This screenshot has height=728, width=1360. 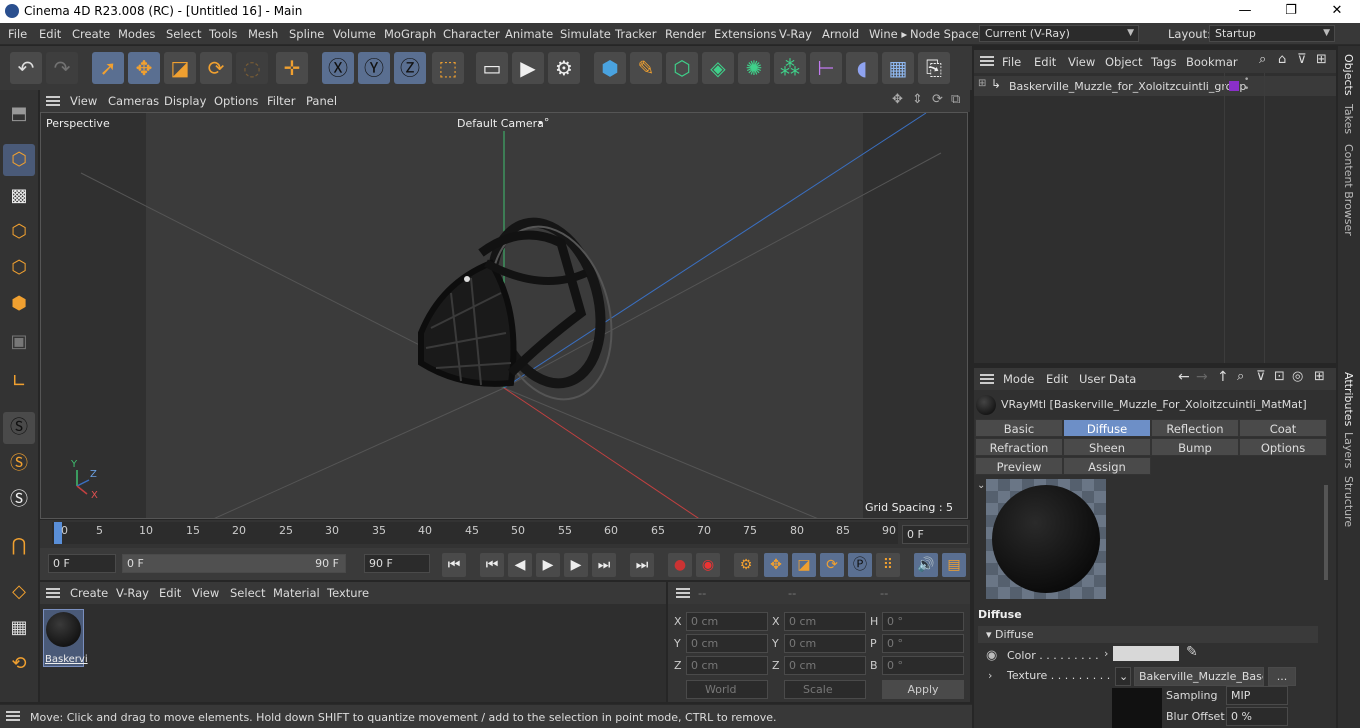 I want to click on snap-settings-icon: Ⓢ, so click(x=19, y=464).